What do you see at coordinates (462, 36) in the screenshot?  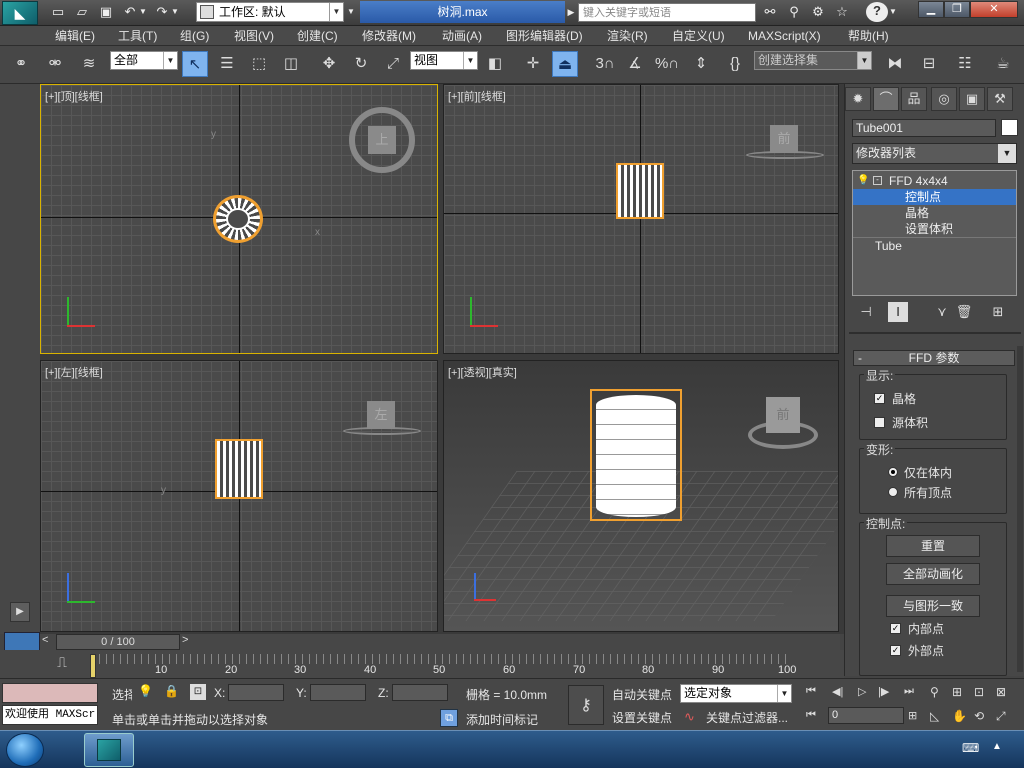 I see `menu-animation: 动画(A)` at bounding box center [462, 36].